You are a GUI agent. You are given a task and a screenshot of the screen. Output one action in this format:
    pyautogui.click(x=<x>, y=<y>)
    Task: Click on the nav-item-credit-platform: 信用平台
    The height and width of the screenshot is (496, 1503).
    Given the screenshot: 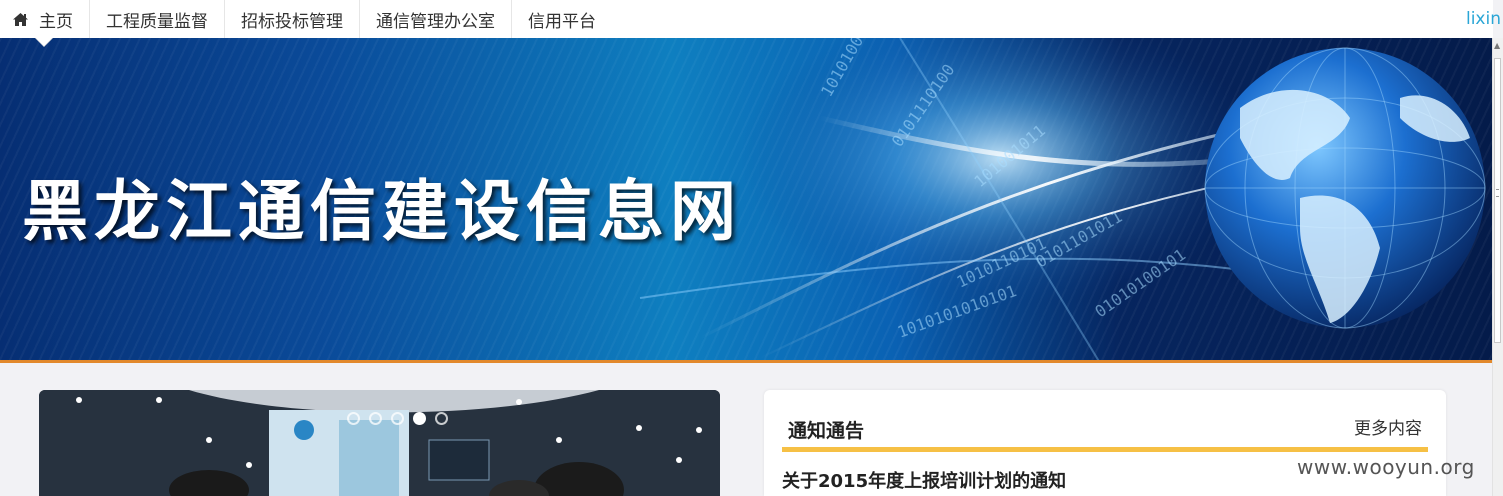 What is the action you would take?
    pyautogui.click(x=562, y=19)
    